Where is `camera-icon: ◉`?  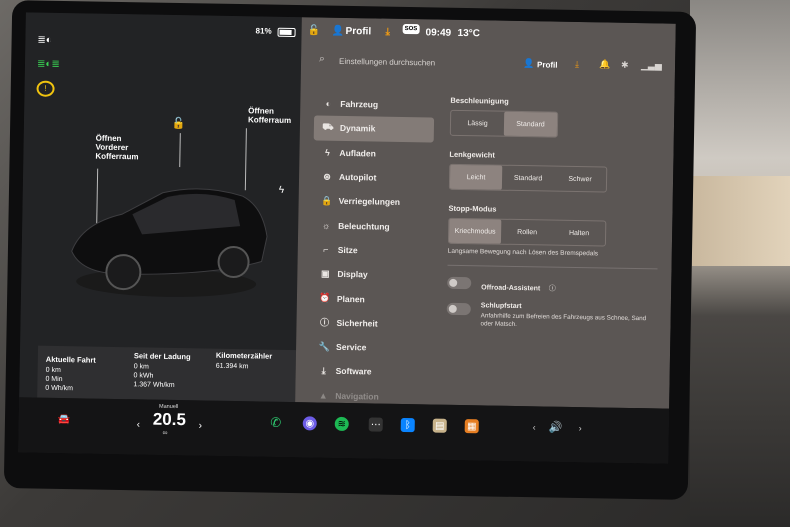 camera-icon: ◉ is located at coordinates (309, 423).